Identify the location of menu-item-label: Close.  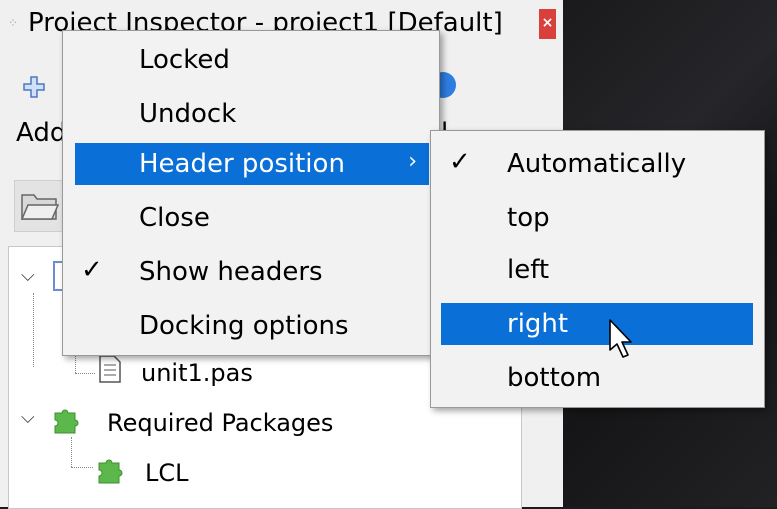
(174, 218).